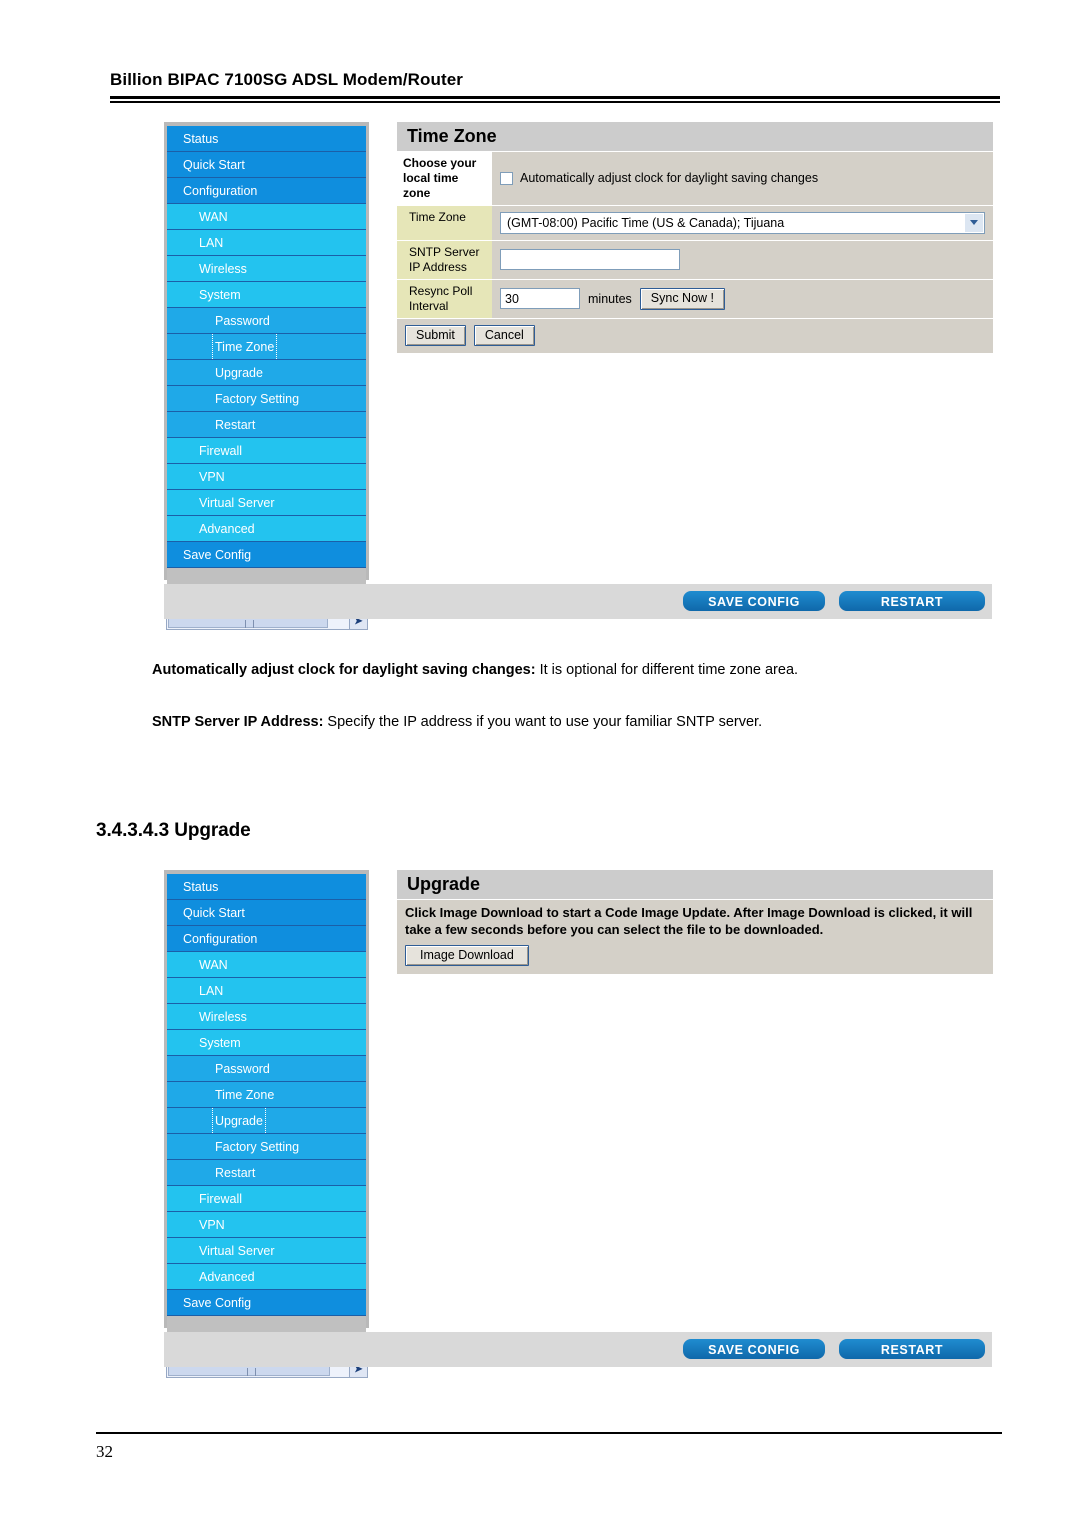  Describe the element at coordinates (555, 86) in the screenshot. I see `document-header: Billion BIPAC 7100SG ADSL Modem/Router` at that location.